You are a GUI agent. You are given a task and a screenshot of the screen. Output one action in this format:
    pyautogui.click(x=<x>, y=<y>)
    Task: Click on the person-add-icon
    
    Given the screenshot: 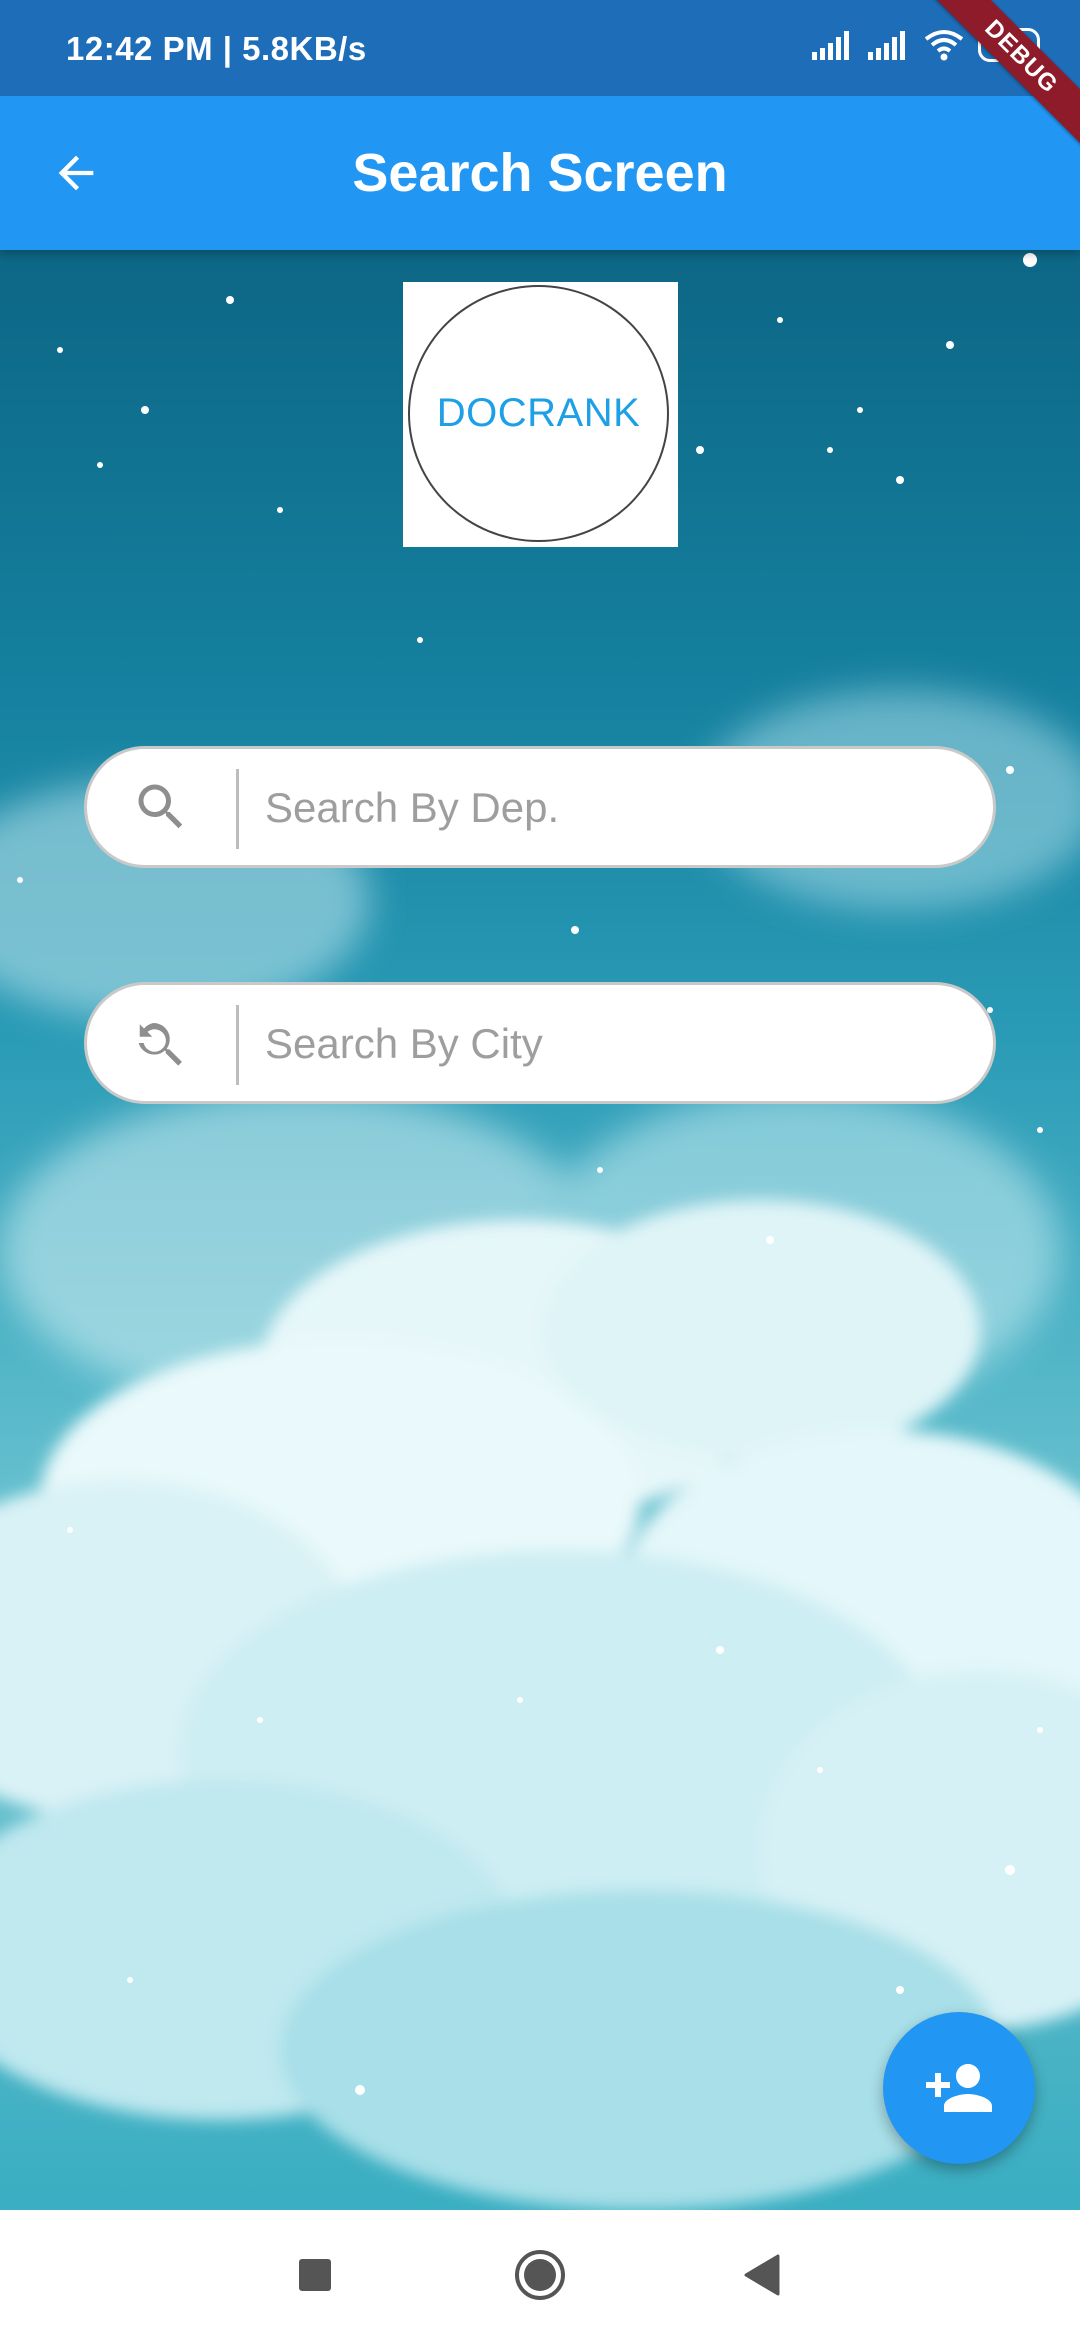 What is the action you would take?
    pyautogui.click(x=959, y=2088)
    